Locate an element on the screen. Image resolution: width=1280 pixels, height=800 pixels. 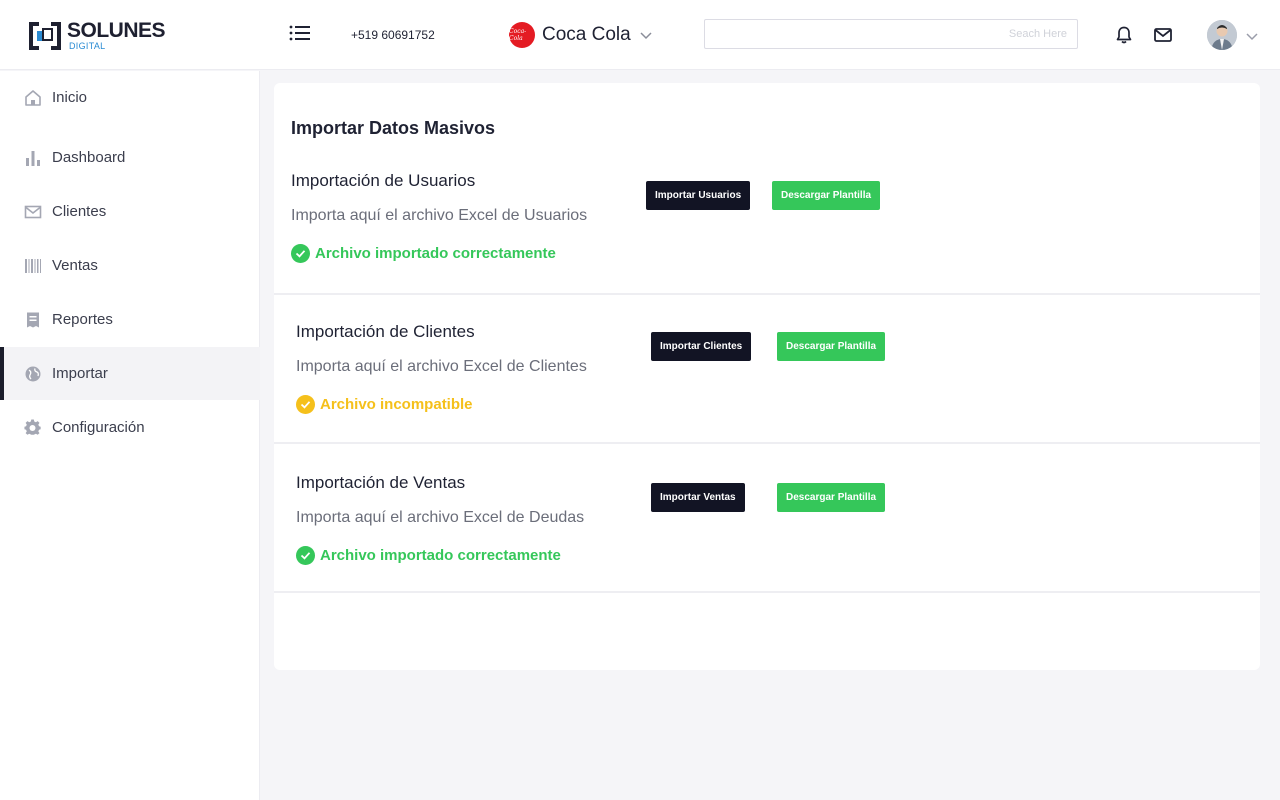
section-divider is located at coordinates (767, 592).